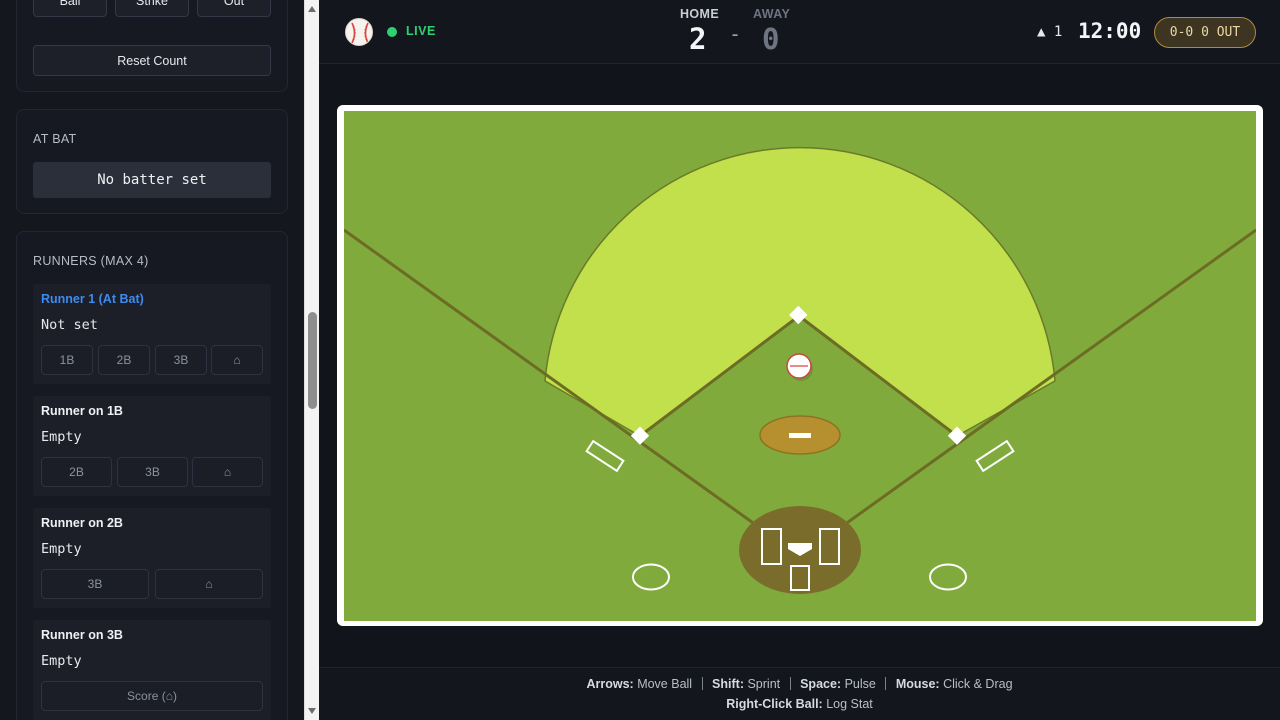  Describe the element at coordinates (978, 684) in the screenshot. I see `shortcut-action: Click & Drag` at that location.